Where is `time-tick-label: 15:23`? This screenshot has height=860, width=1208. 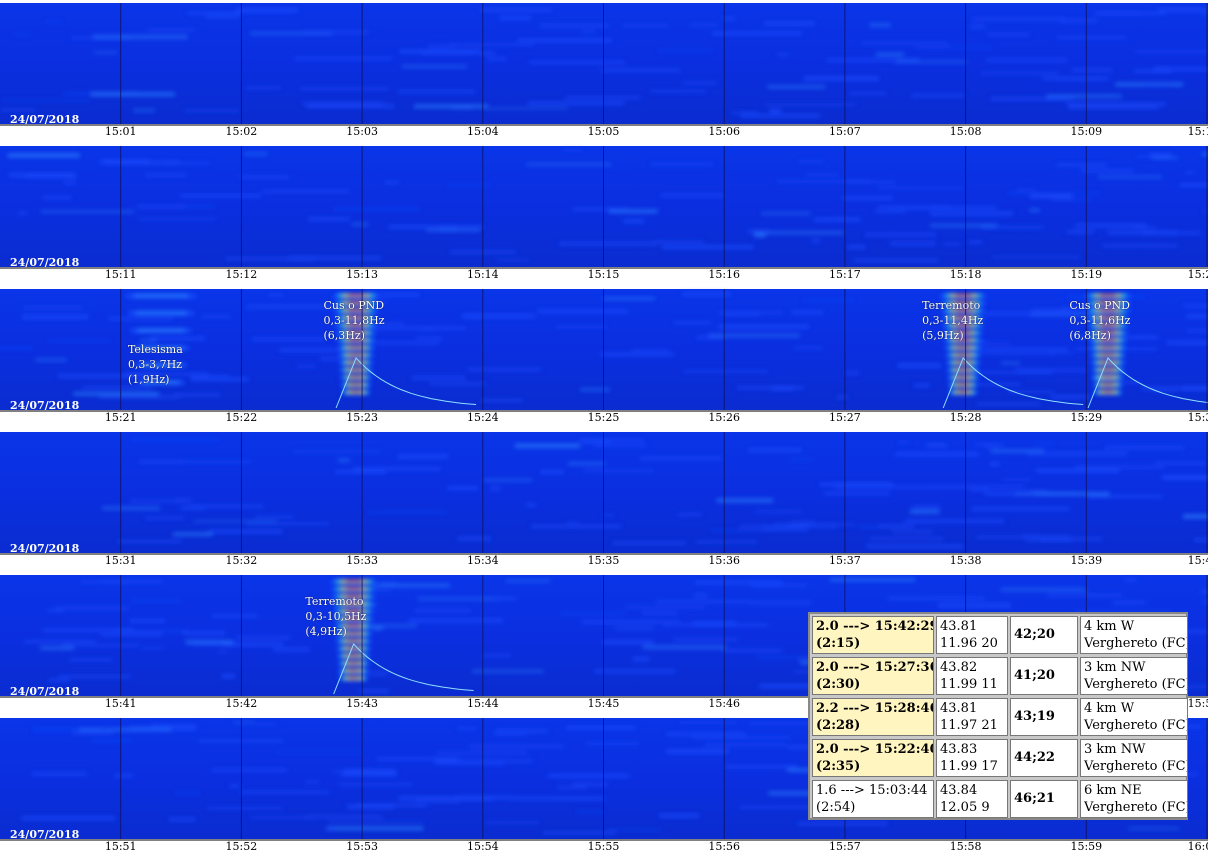
time-tick-label: 15:23 is located at coordinates (362, 417).